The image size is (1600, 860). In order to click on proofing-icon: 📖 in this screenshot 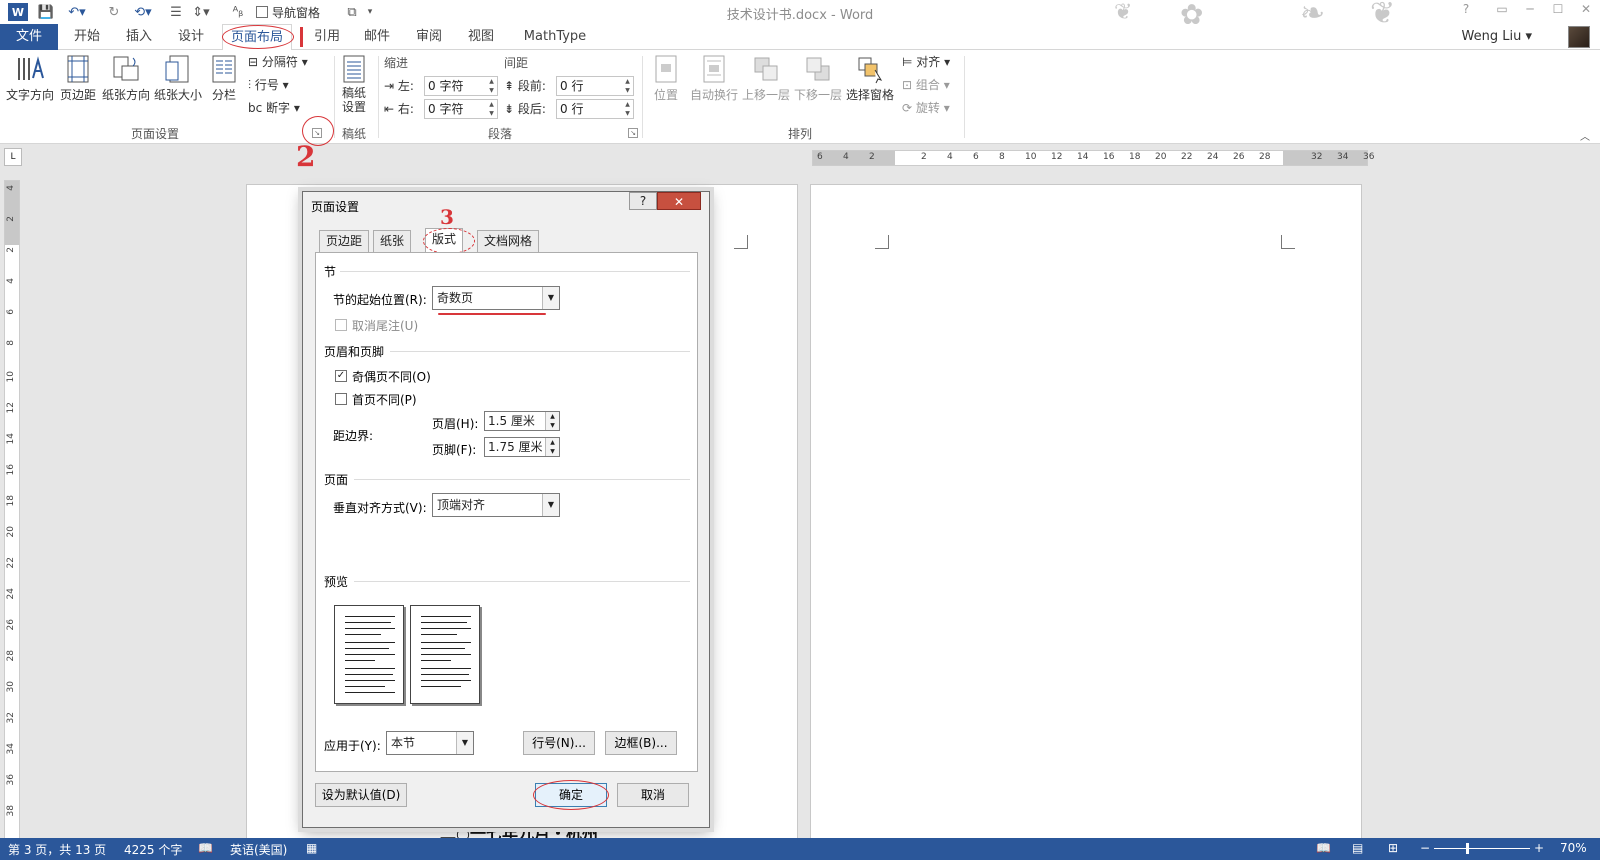, I will do `click(205, 848)`.